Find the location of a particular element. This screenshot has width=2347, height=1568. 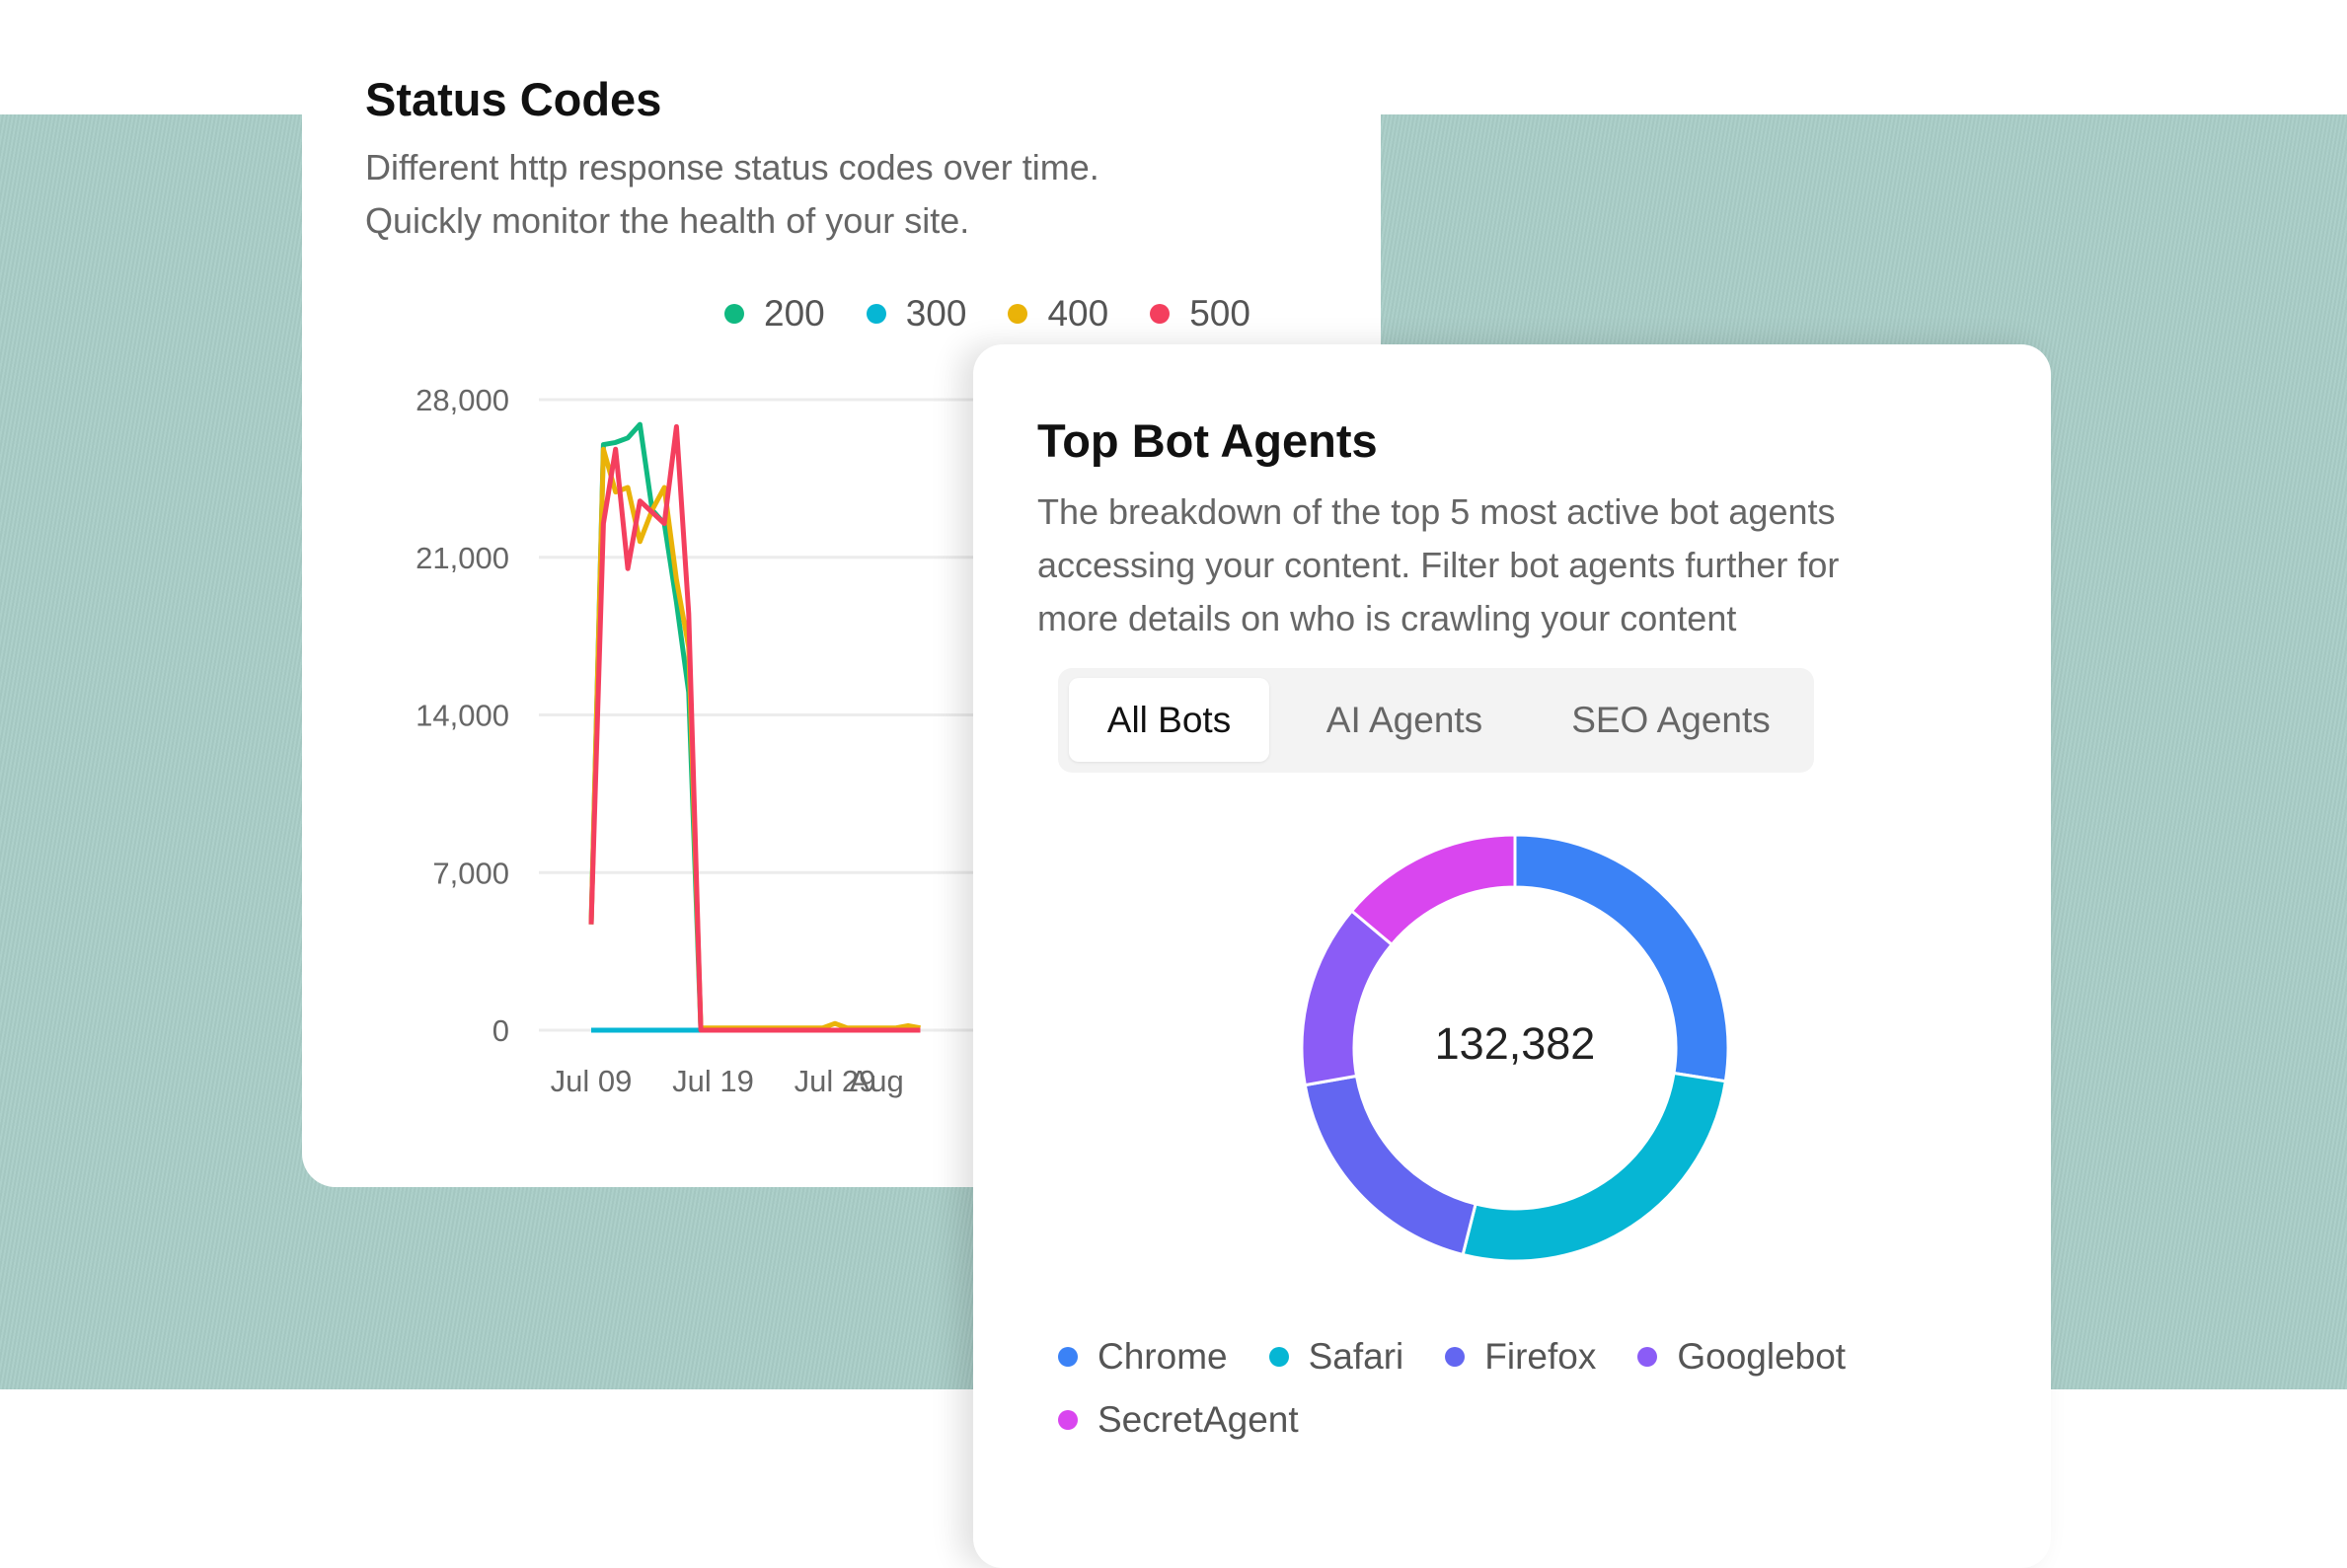

legend-item: Safari is located at coordinates (1336, 1357).